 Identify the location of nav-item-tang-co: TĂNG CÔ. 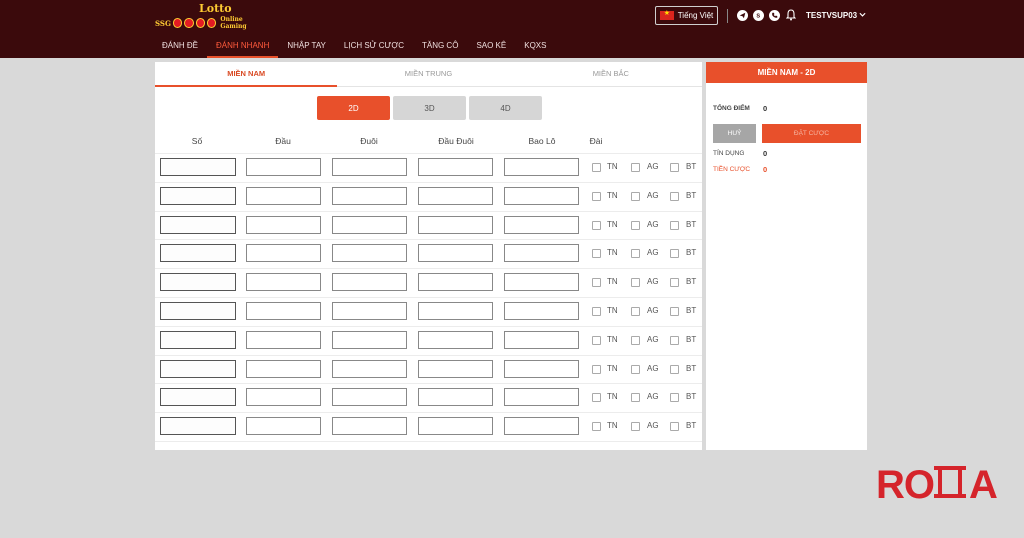
(440, 49).